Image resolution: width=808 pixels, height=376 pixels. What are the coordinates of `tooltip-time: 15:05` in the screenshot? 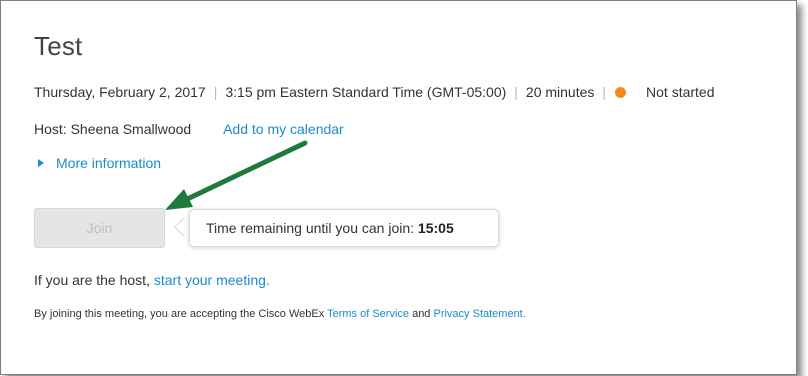 It's located at (435, 228).